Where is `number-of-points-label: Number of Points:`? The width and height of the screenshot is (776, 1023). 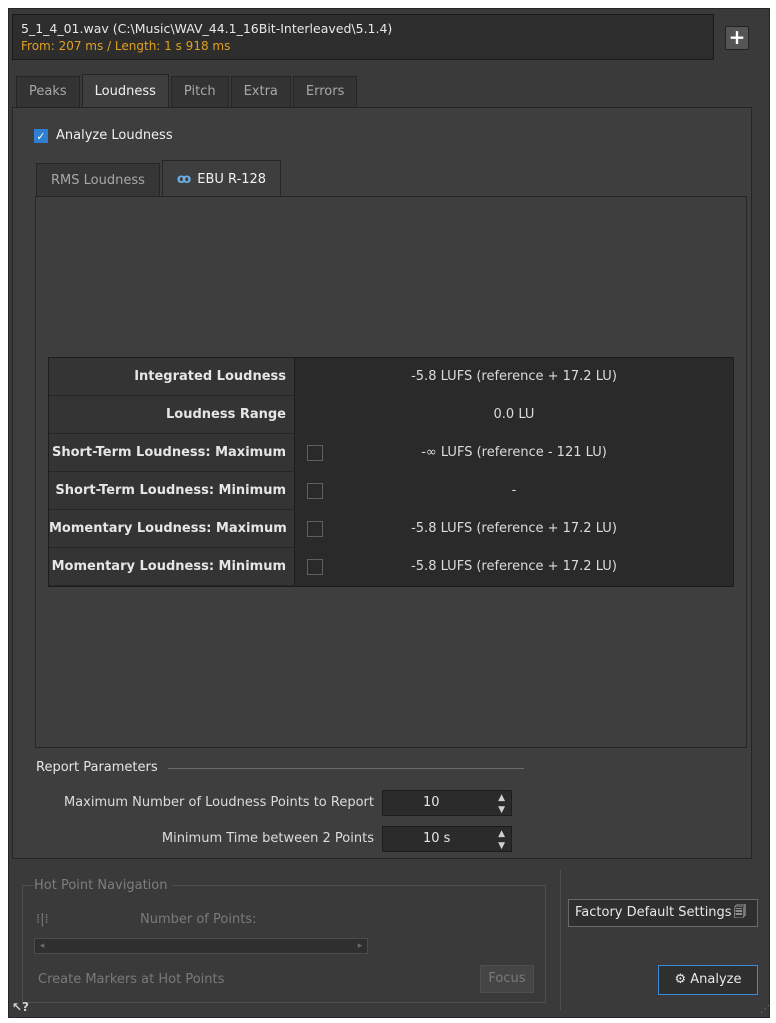 number-of-points-label: Number of Points: is located at coordinates (198, 919).